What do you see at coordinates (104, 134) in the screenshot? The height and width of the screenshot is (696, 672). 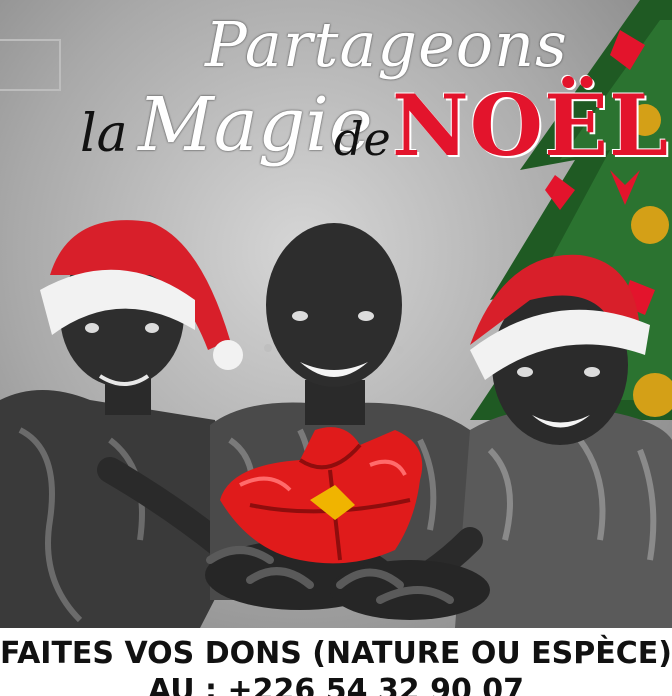 I see `headline-la: la` at bounding box center [104, 134].